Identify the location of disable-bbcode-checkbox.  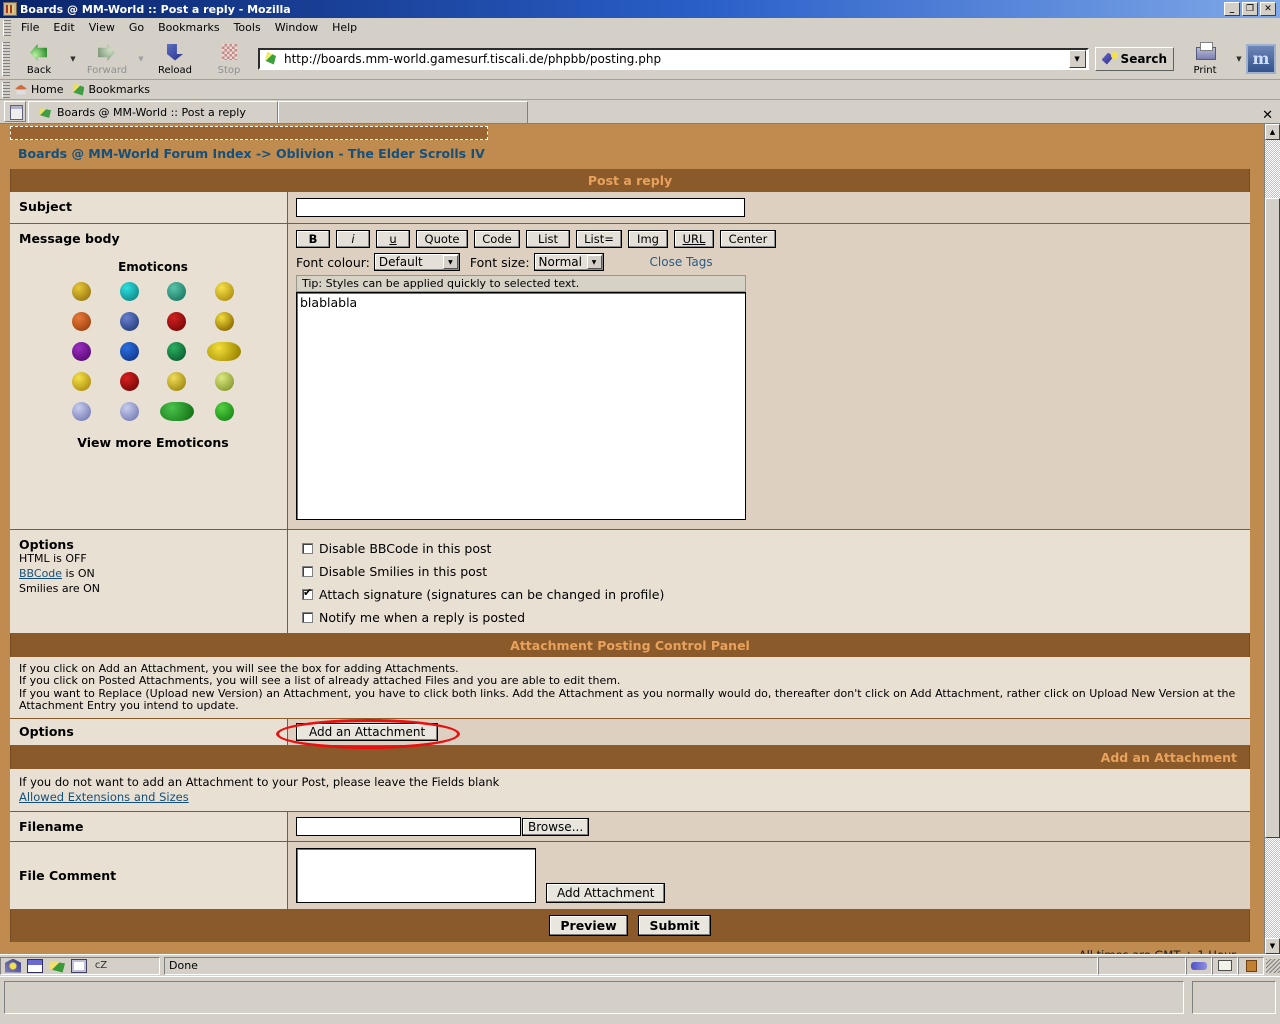
(307, 548).